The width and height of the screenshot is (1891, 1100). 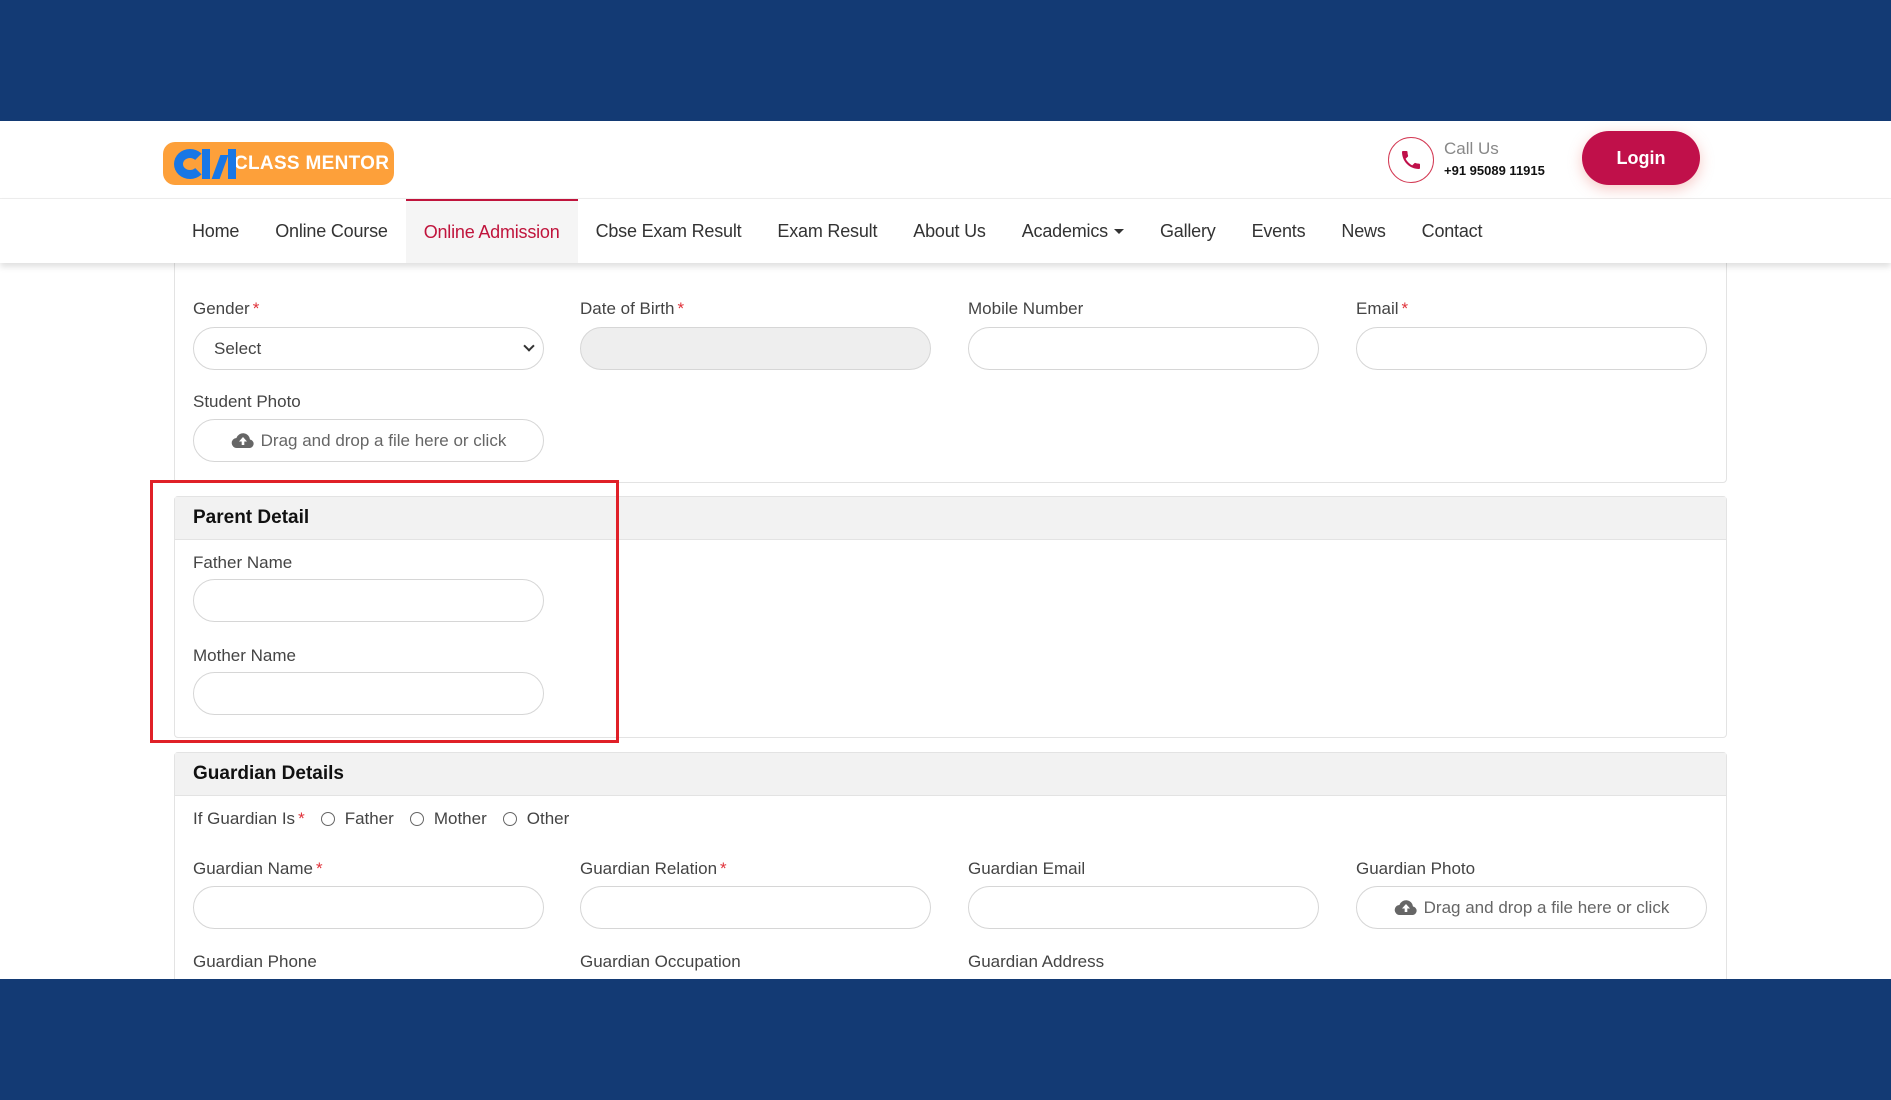 I want to click on nav-item-exam-result: Exam Result, so click(x=827, y=231).